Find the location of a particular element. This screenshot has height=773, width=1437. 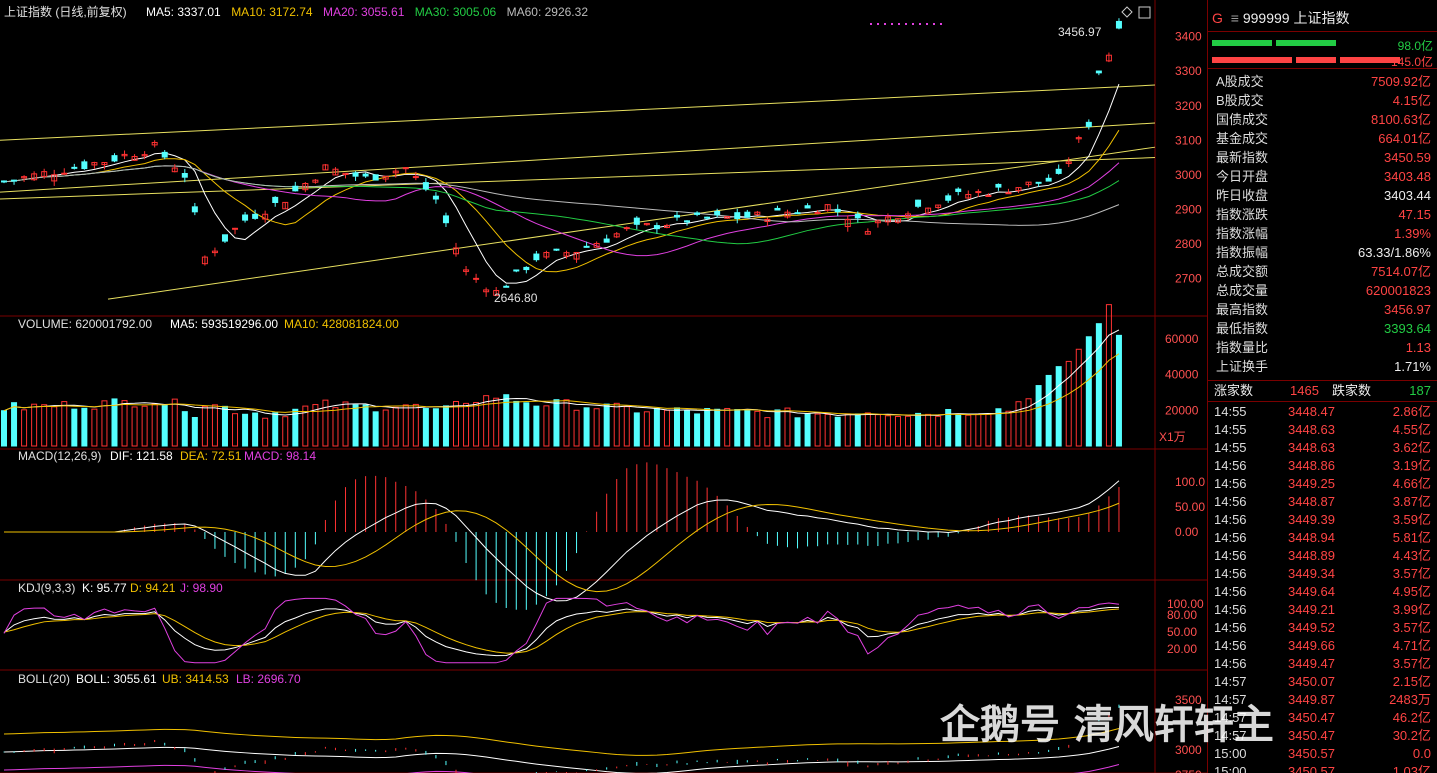

ma-legend-item: MA60: 2926.32 is located at coordinates (548, 12).